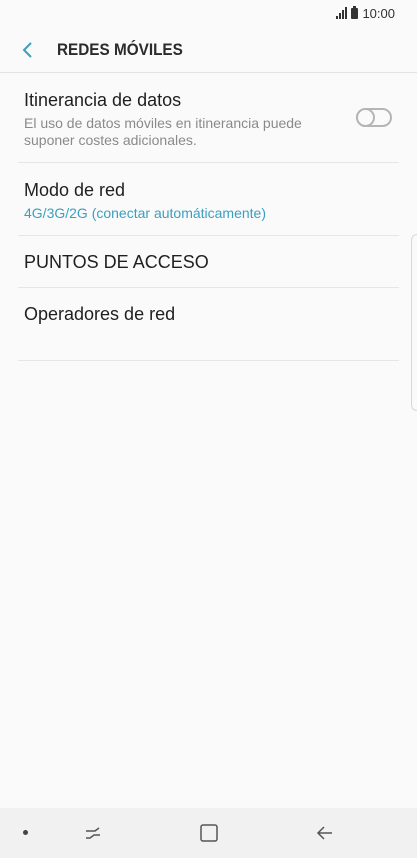 The width and height of the screenshot is (417, 858). Describe the element at coordinates (355, 12) in the screenshot. I see `battery-icon` at that location.